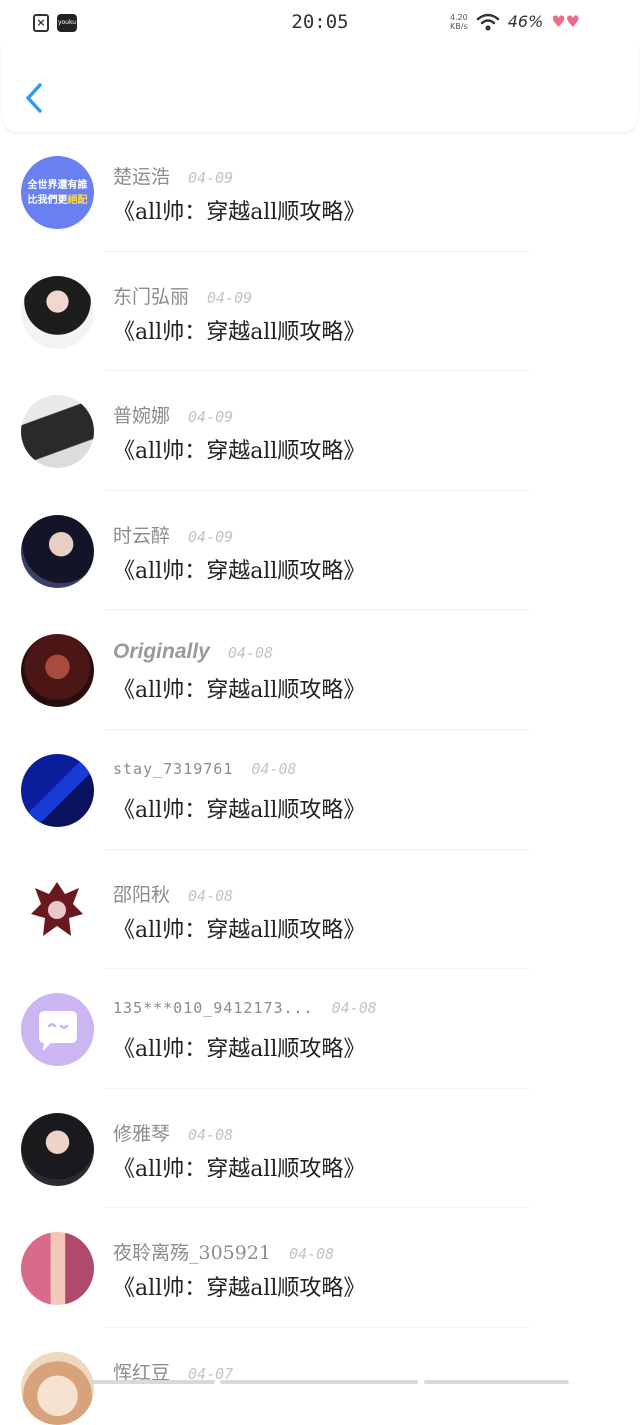 Image resolution: width=640 pixels, height=1425 pixels. Describe the element at coordinates (565, 21) in the screenshot. I see `battery-heart-icon: ♥♥` at that location.